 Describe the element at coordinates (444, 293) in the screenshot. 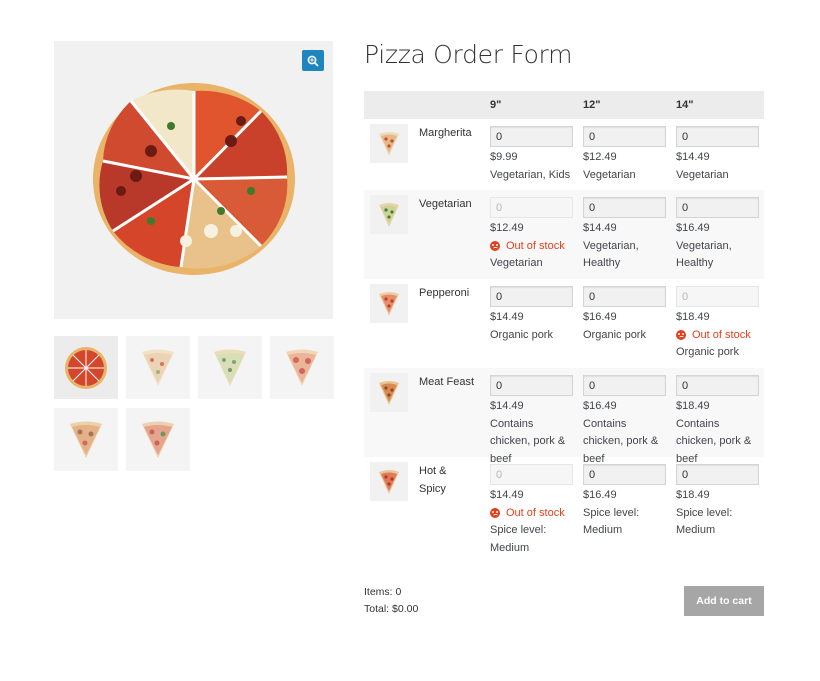

I see `product-name: Pepperoni` at that location.